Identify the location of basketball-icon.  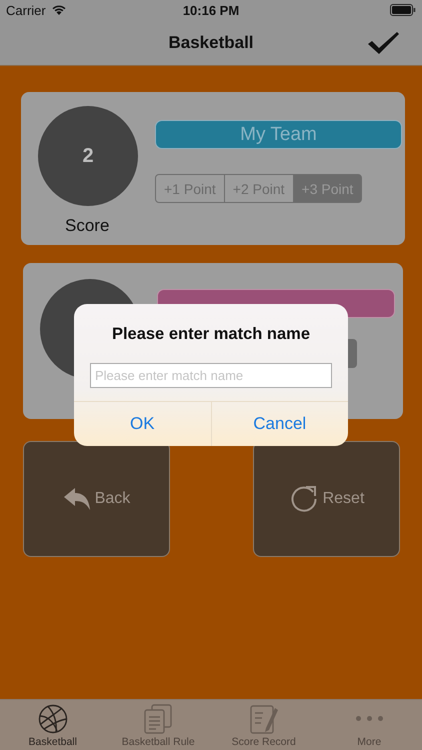
(53, 719).